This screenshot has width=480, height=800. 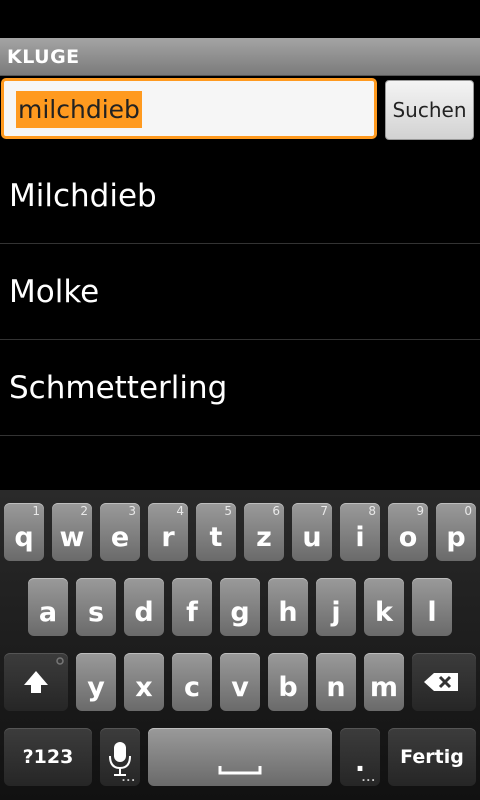 What do you see at coordinates (288, 687) in the screenshot?
I see `key-label: b` at bounding box center [288, 687].